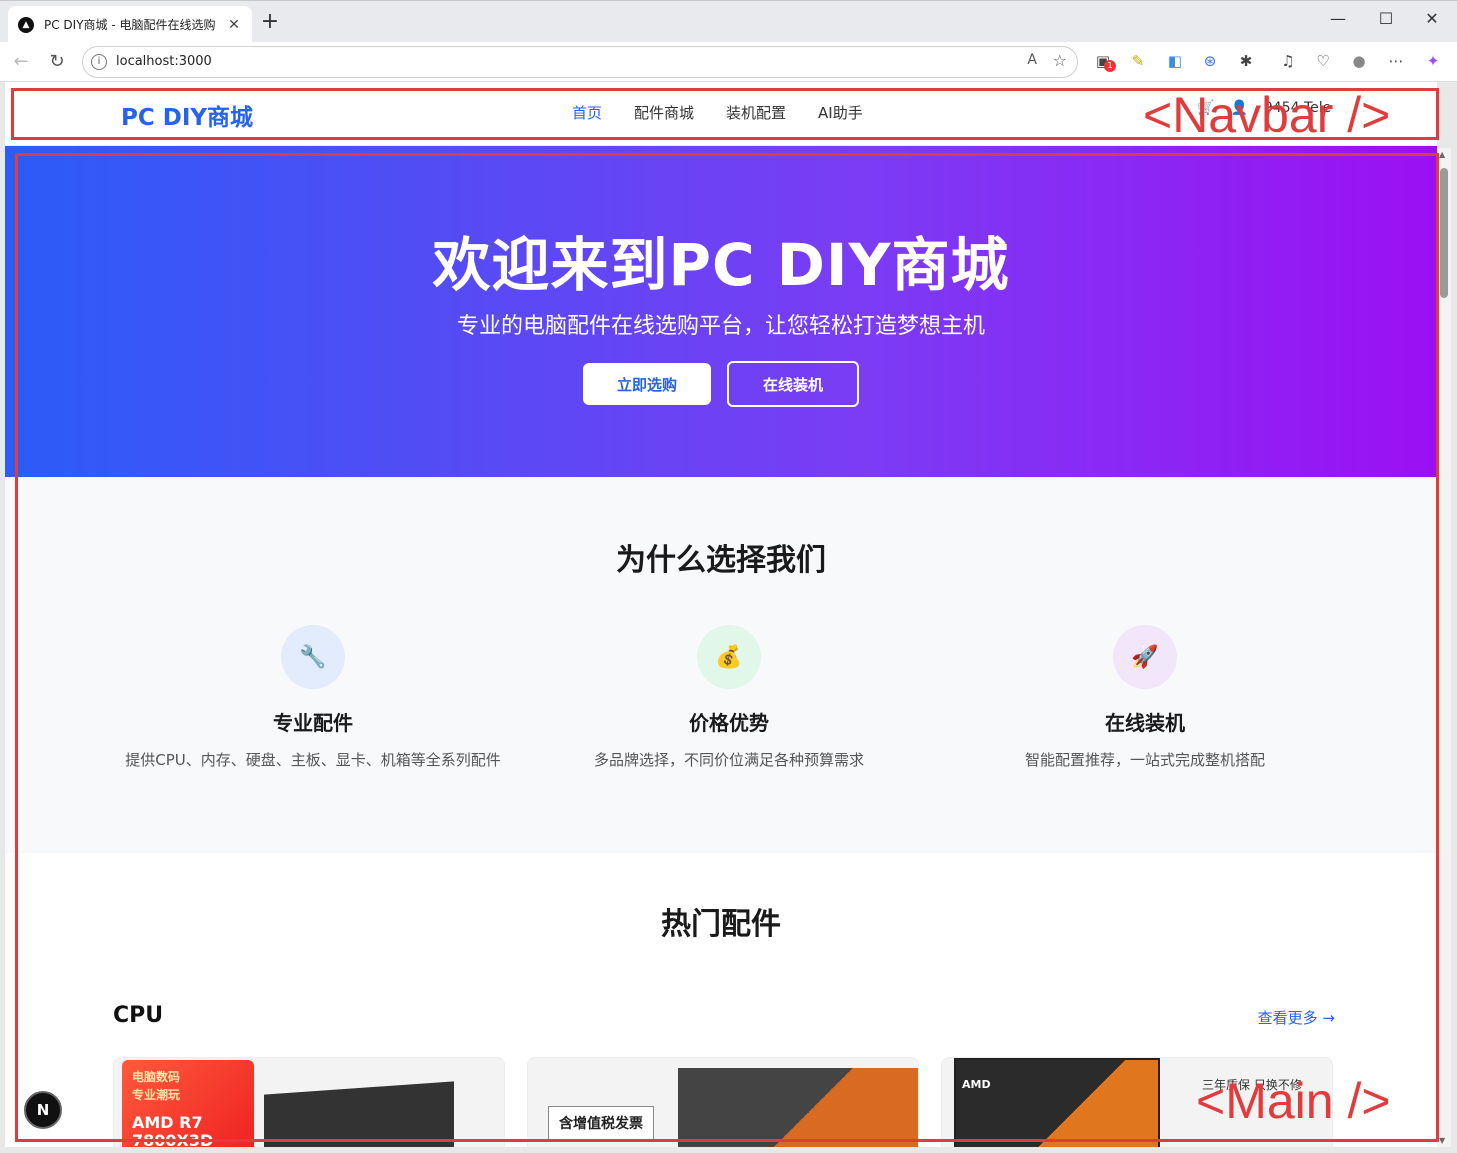 The height and width of the screenshot is (1153, 1457). I want to click on promo-line: 电脑数码, so click(156, 1077).